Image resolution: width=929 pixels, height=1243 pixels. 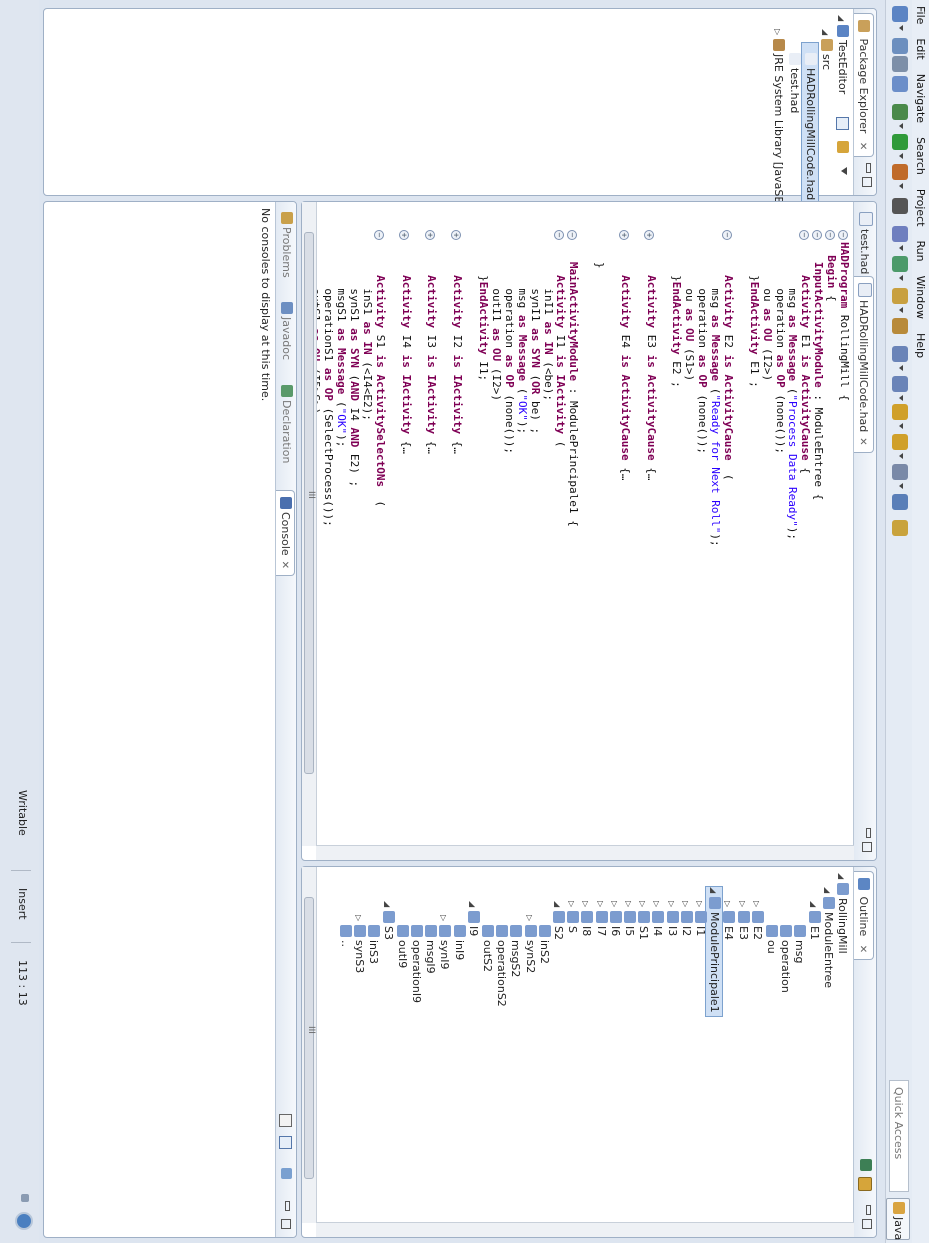 What do you see at coordinates (714, 951) in the screenshot?
I see `tree-item: ◢ ModulePrincipale1` at bounding box center [714, 951].